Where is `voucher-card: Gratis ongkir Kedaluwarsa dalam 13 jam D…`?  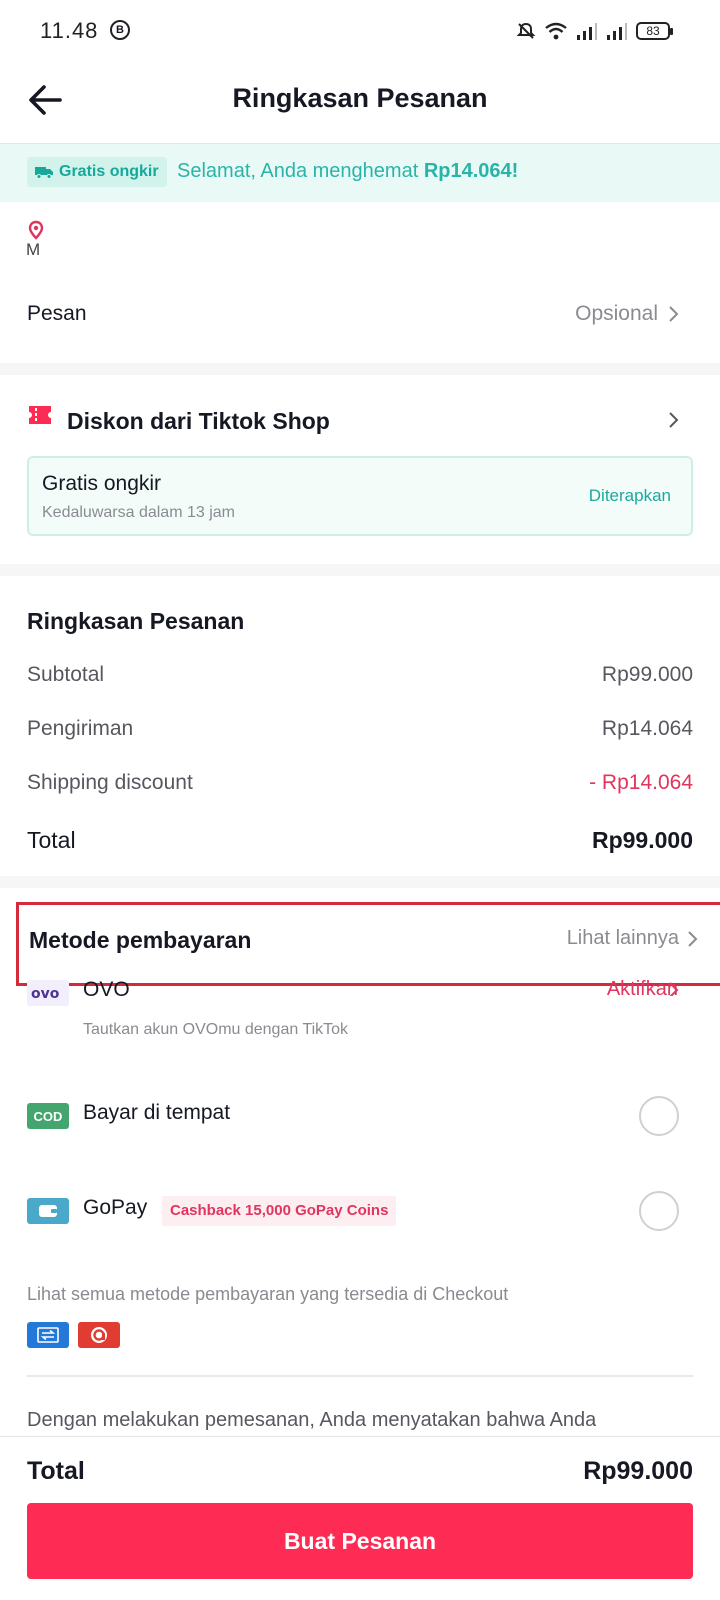 voucher-card: Gratis ongkir Kedaluwarsa dalam 13 jam D… is located at coordinates (360, 496).